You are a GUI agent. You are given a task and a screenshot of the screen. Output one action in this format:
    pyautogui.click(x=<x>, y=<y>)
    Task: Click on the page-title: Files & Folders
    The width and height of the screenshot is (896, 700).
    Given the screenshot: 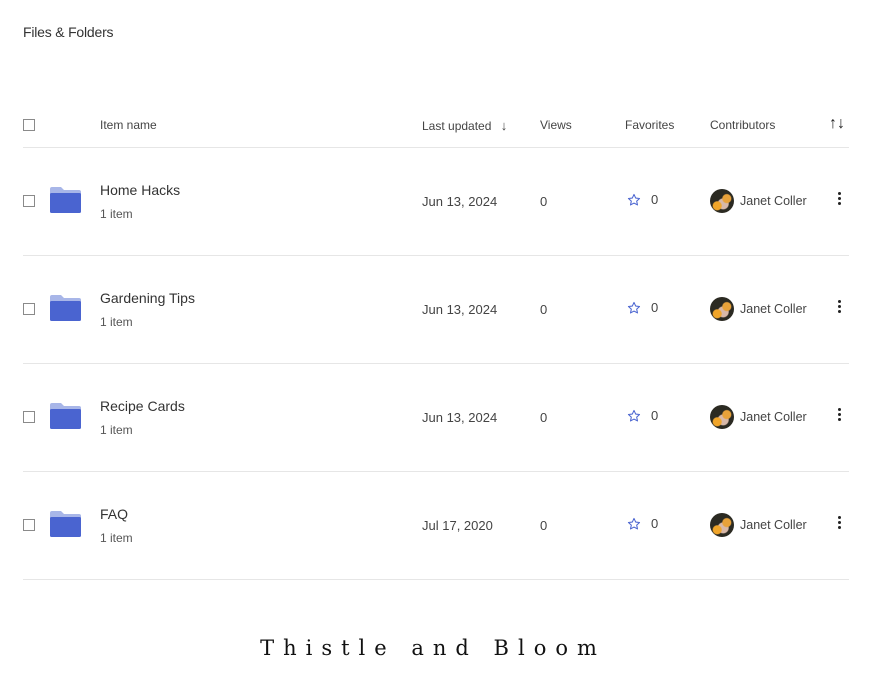 What is the action you would take?
    pyautogui.click(x=68, y=32)
    